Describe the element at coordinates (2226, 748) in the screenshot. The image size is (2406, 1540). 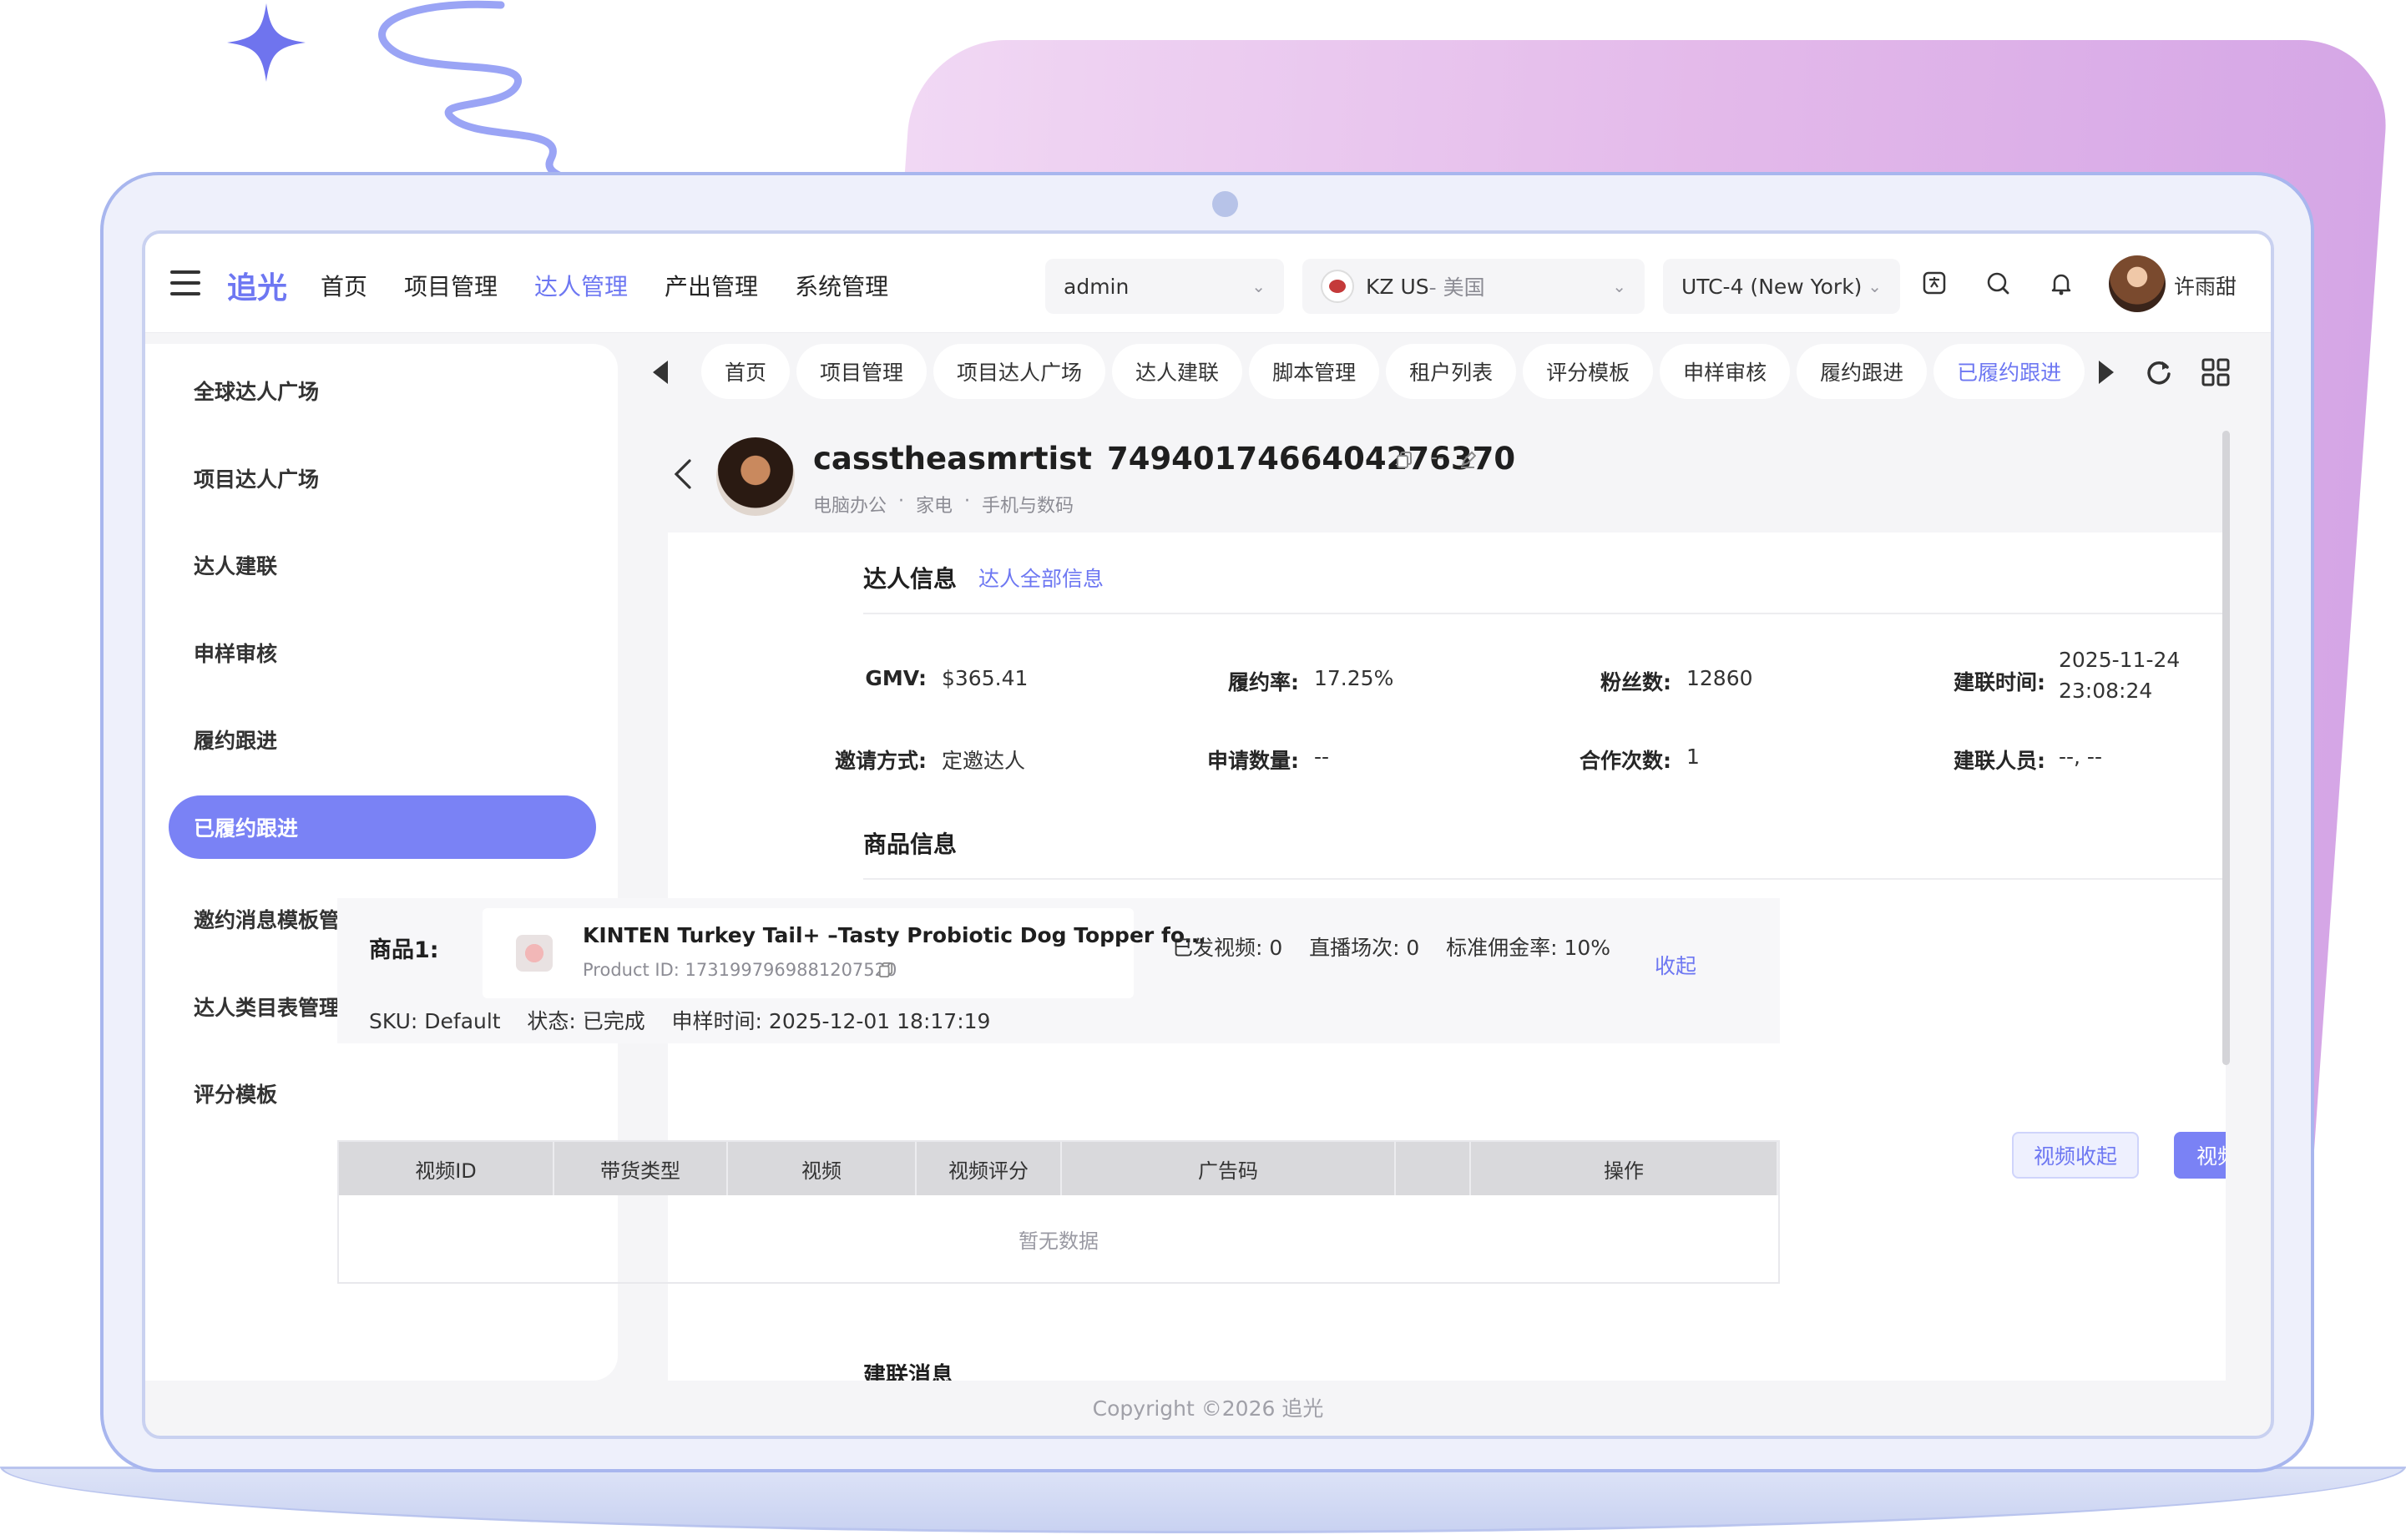
I see `content-scrollbar` at that location.